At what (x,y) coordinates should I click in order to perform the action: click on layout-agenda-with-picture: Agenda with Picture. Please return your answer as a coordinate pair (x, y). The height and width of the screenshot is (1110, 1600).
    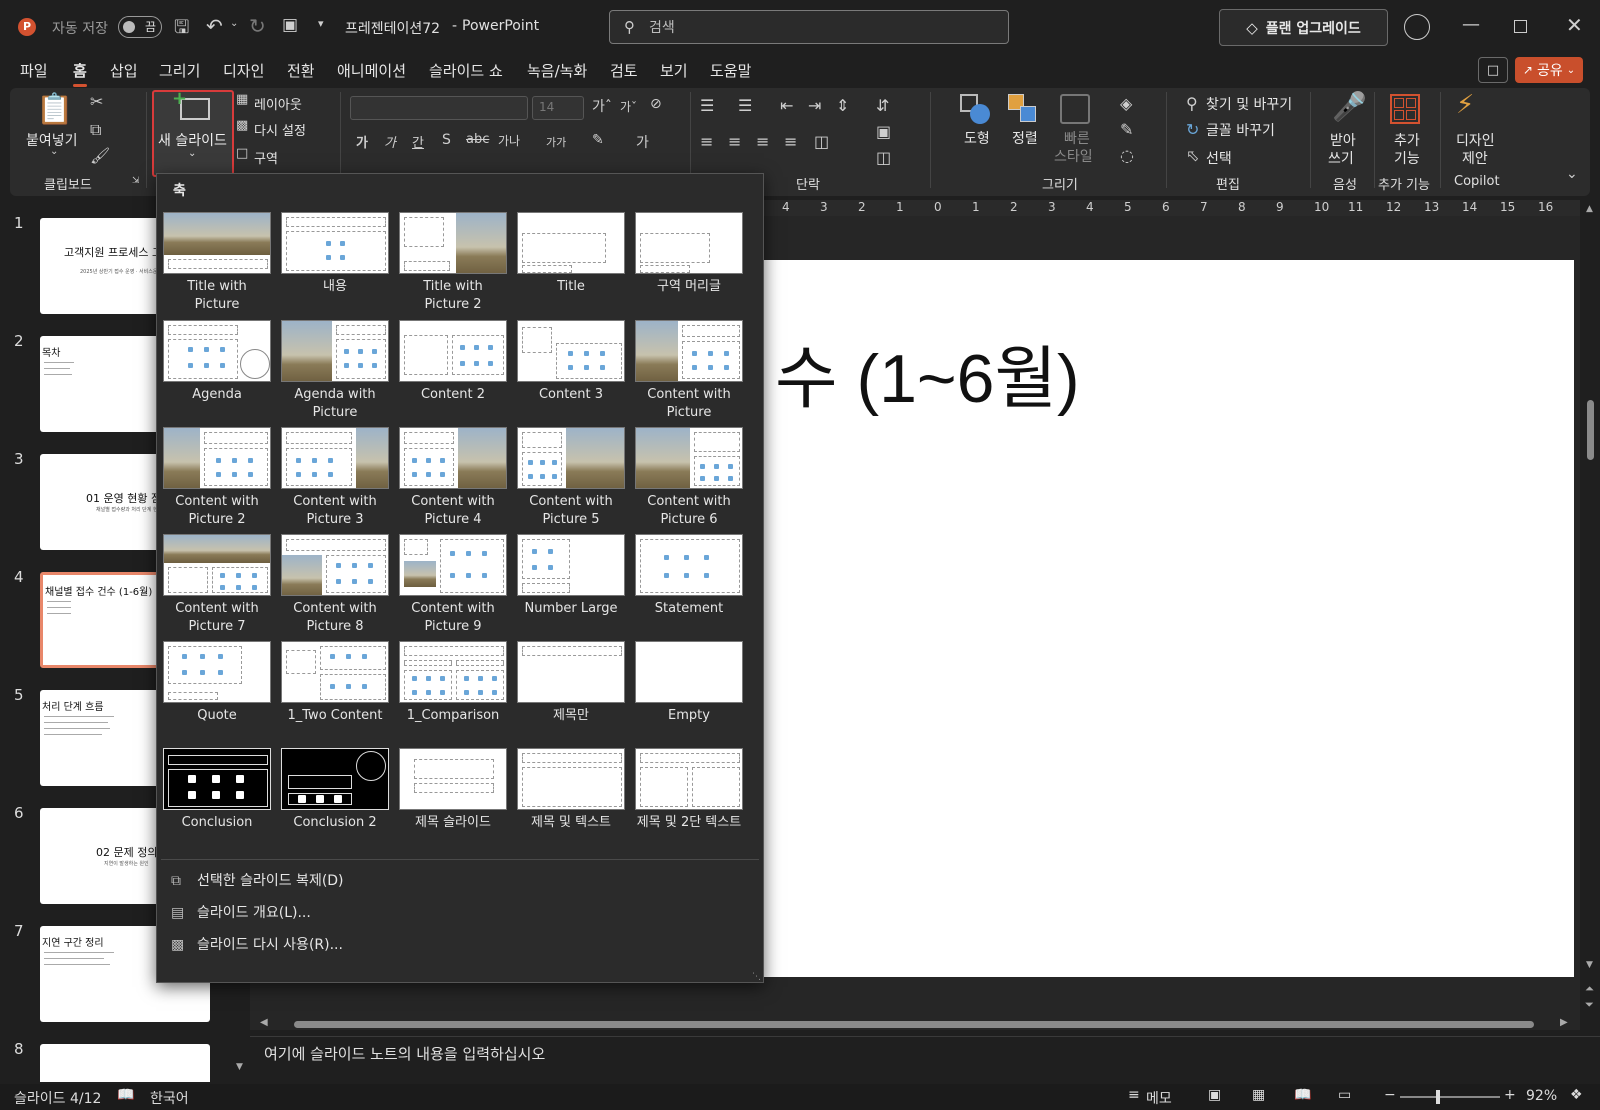
    Looking at the image, I should click on (335, 371).